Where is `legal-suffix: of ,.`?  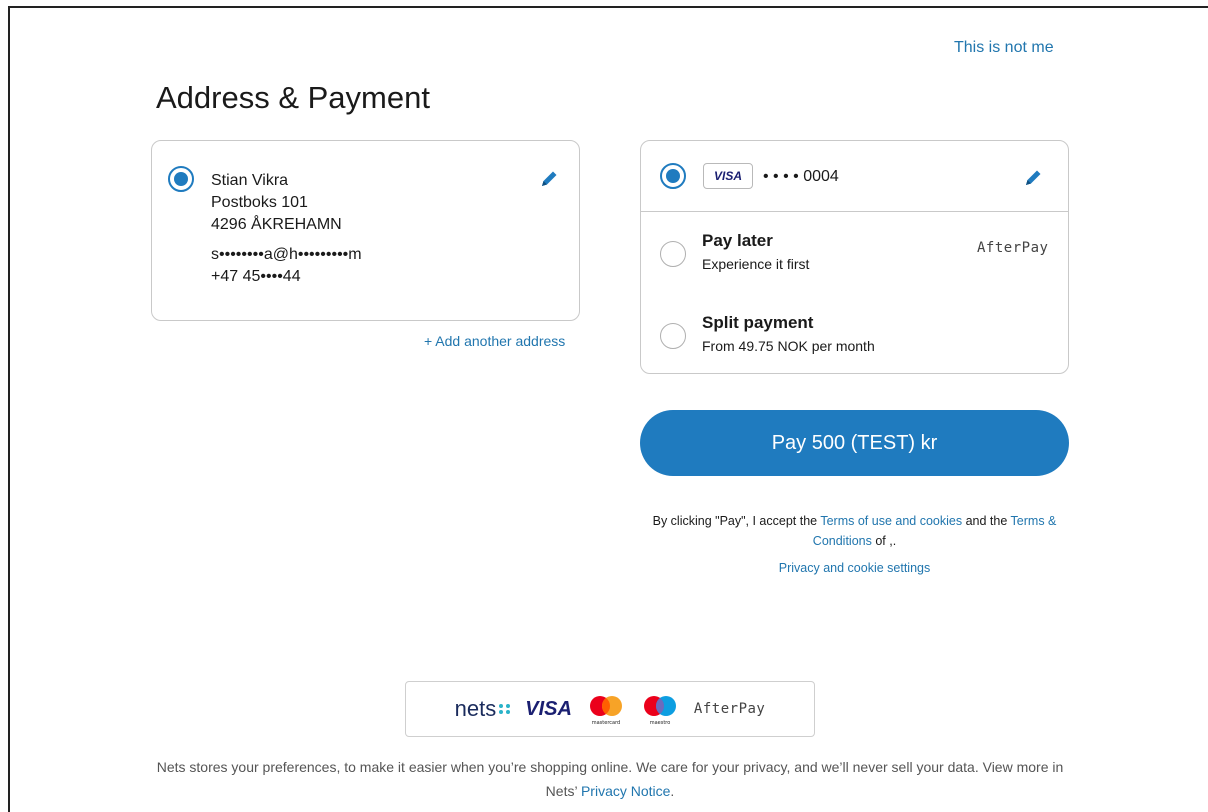
legal-suffix: of ,. is located at coordinates (884, 541).